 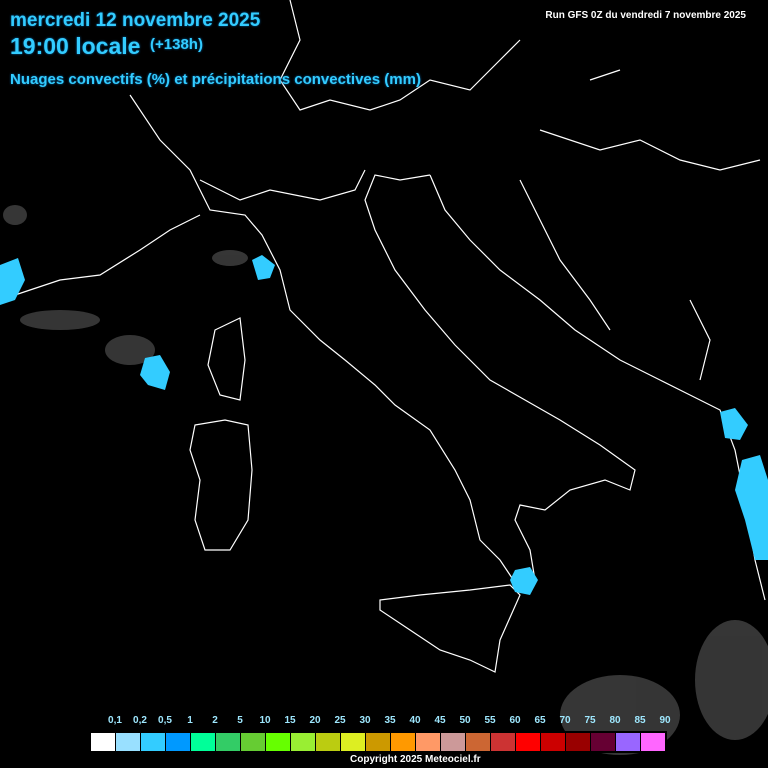 What do you see at coordinates (590, 720) in the screenshot?
I see `legend-label: 75` at bounding box center [590, 720].